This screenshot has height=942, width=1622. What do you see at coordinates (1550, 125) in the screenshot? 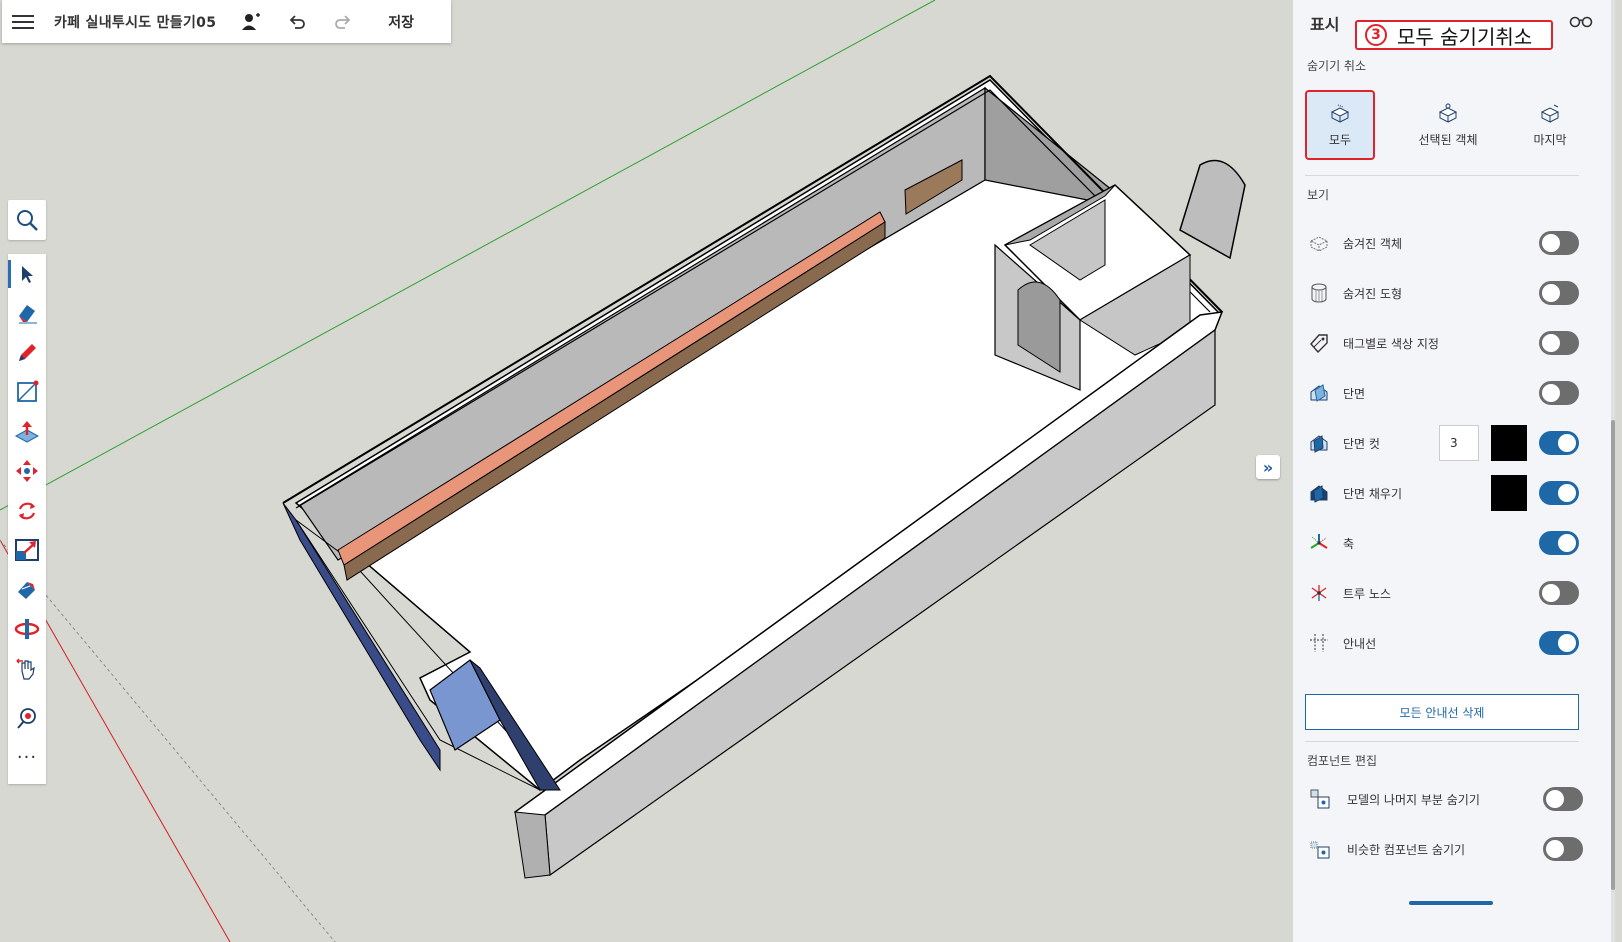
I see `unhide-last-button: 마지막` at bounding box center [1550, 125].